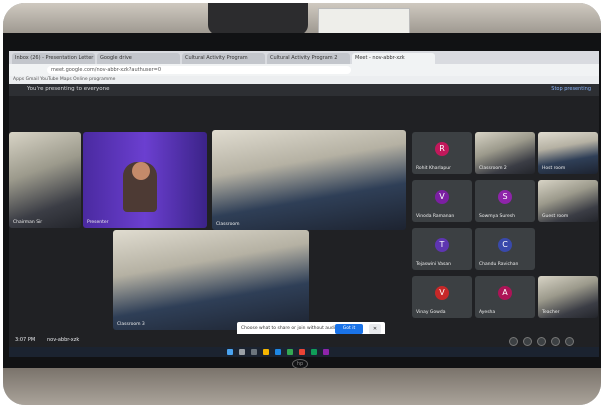  I want to click on participant-tile: Classroom, so click(309, 180).